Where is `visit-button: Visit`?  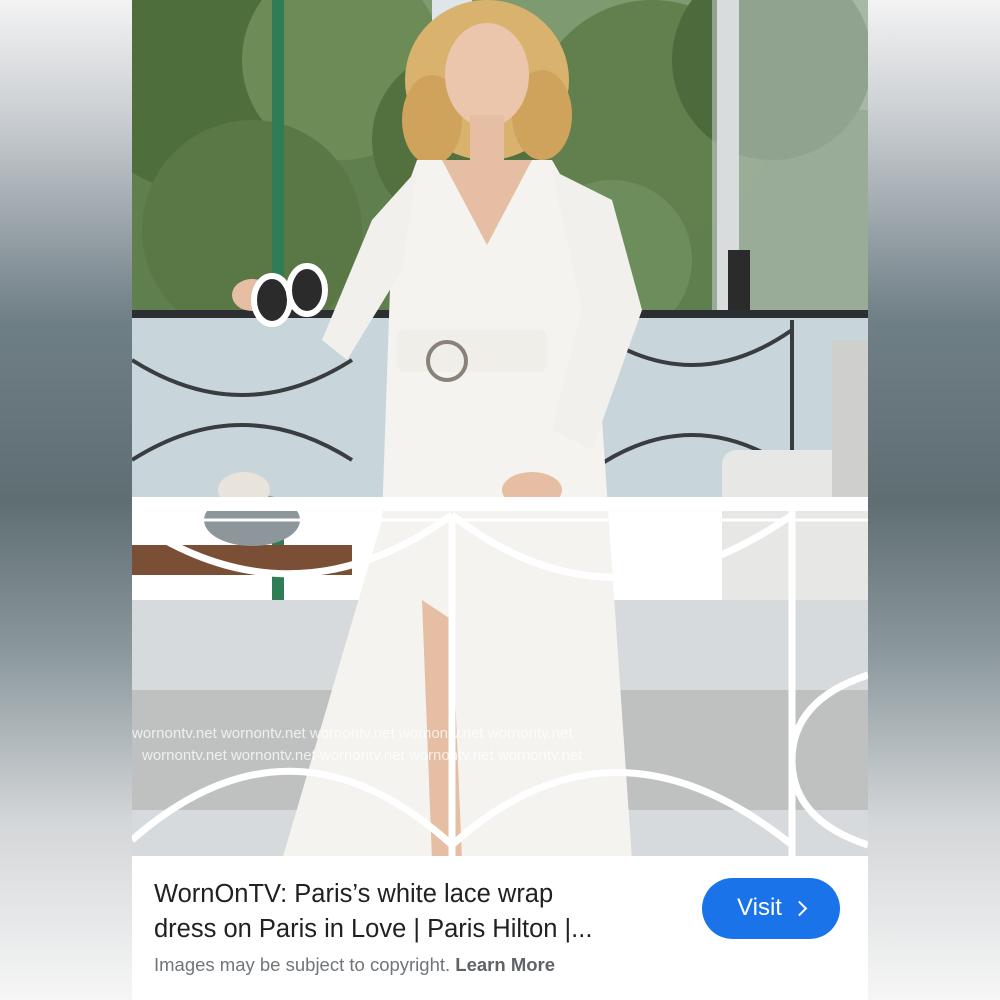
visit-button: Visit is located at coordinates (771, 908).